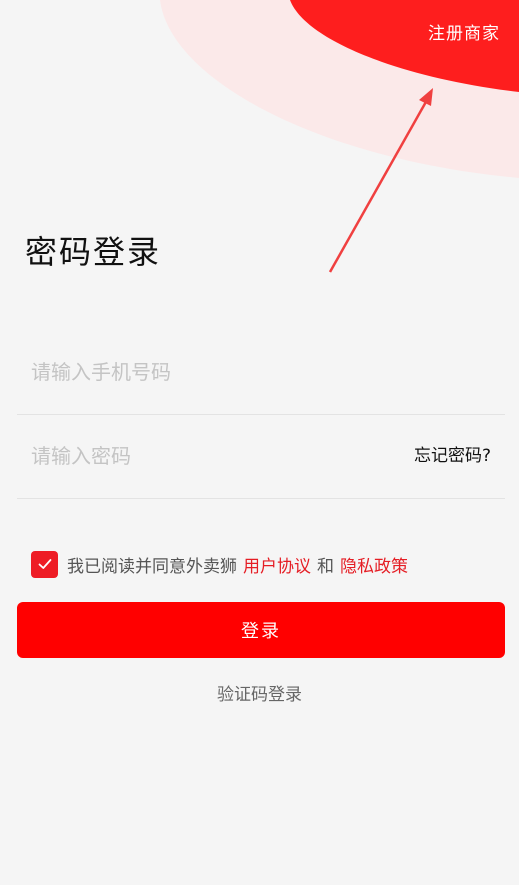  What do you see at coordinates (261, 630) in the screenshot?
I see `login-button: 登录` at bounding box center [261, 630].